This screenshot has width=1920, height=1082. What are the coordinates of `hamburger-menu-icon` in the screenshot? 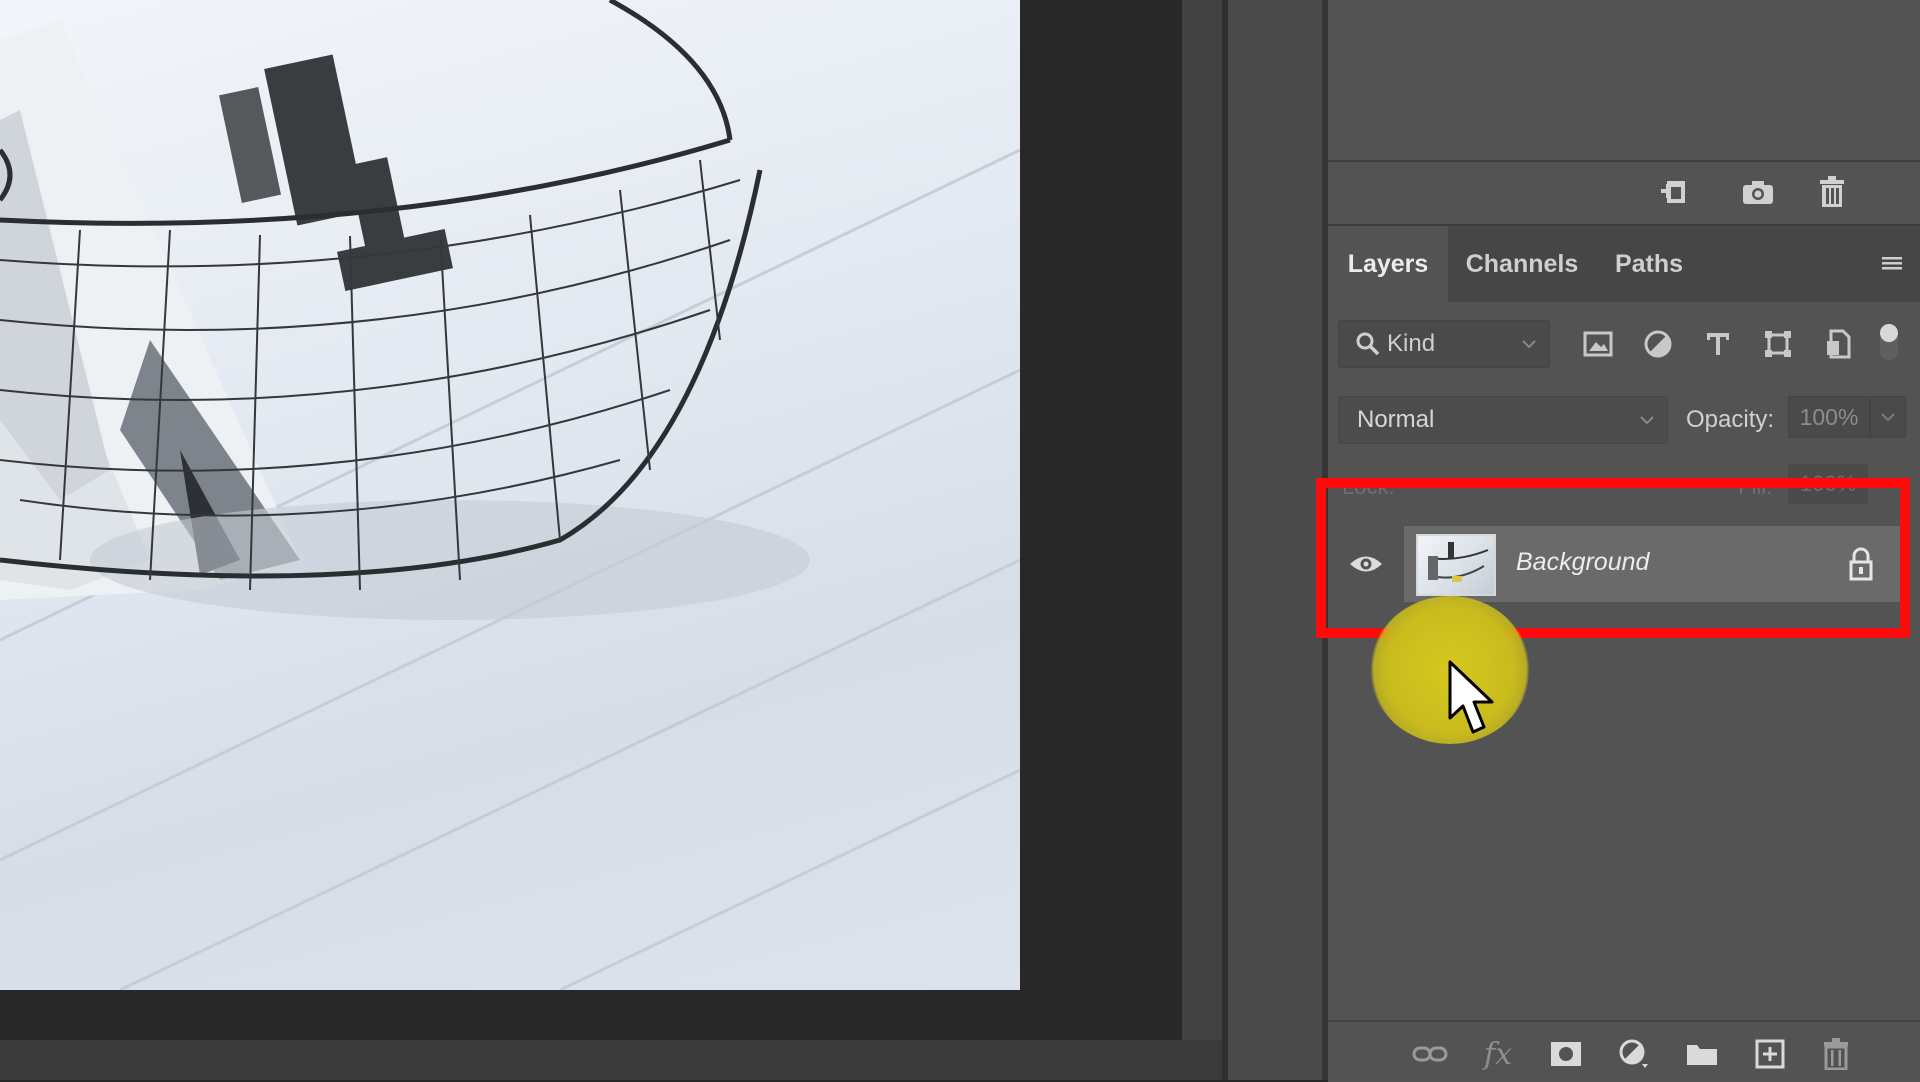 It's located at (1891, 264).